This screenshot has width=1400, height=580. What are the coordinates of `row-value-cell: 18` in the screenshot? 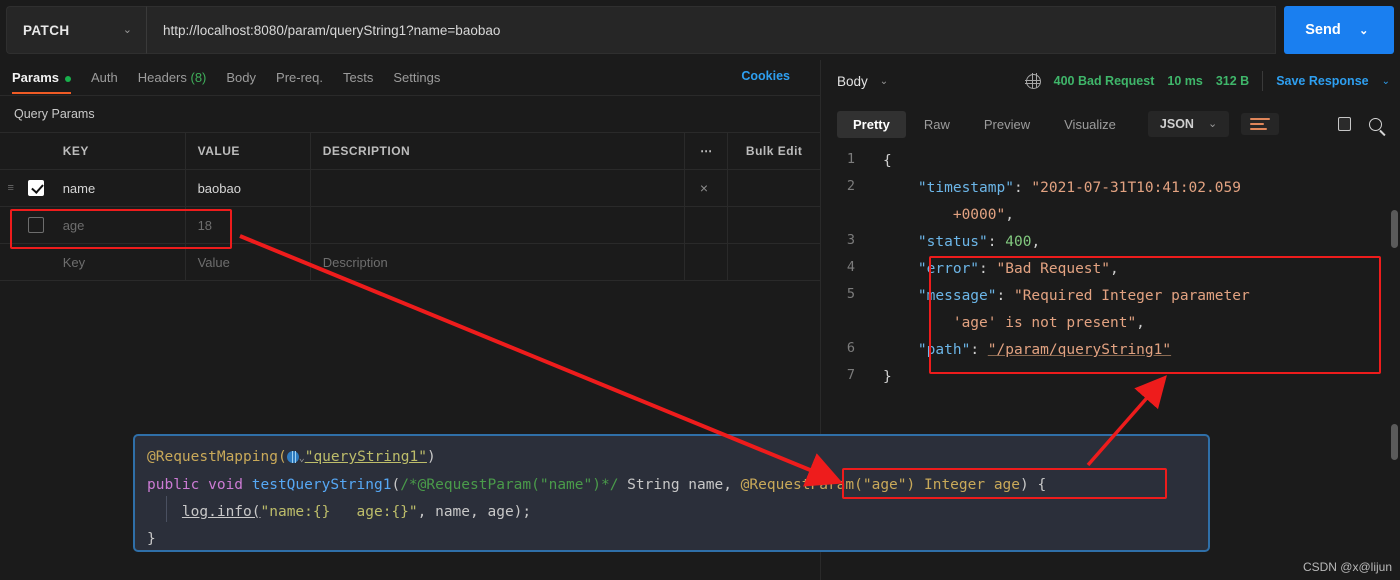 It's located at (248, 225).